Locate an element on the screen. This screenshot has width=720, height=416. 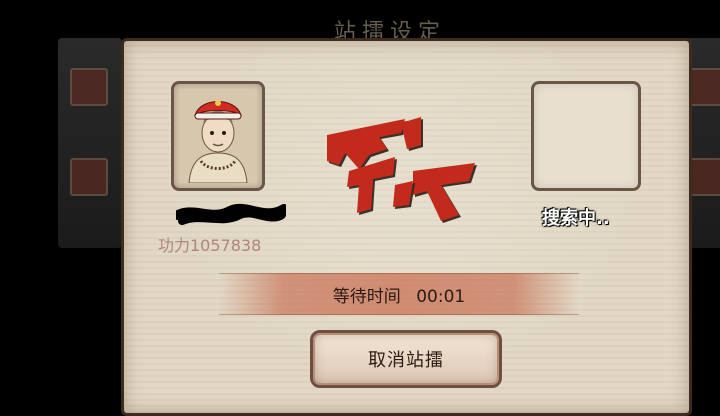
vs-text: 对决 is located at coordinates (325, 95).